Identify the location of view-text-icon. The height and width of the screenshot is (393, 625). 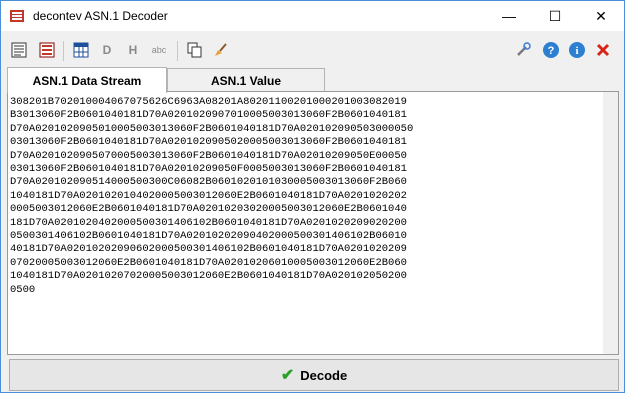
(19, 50).